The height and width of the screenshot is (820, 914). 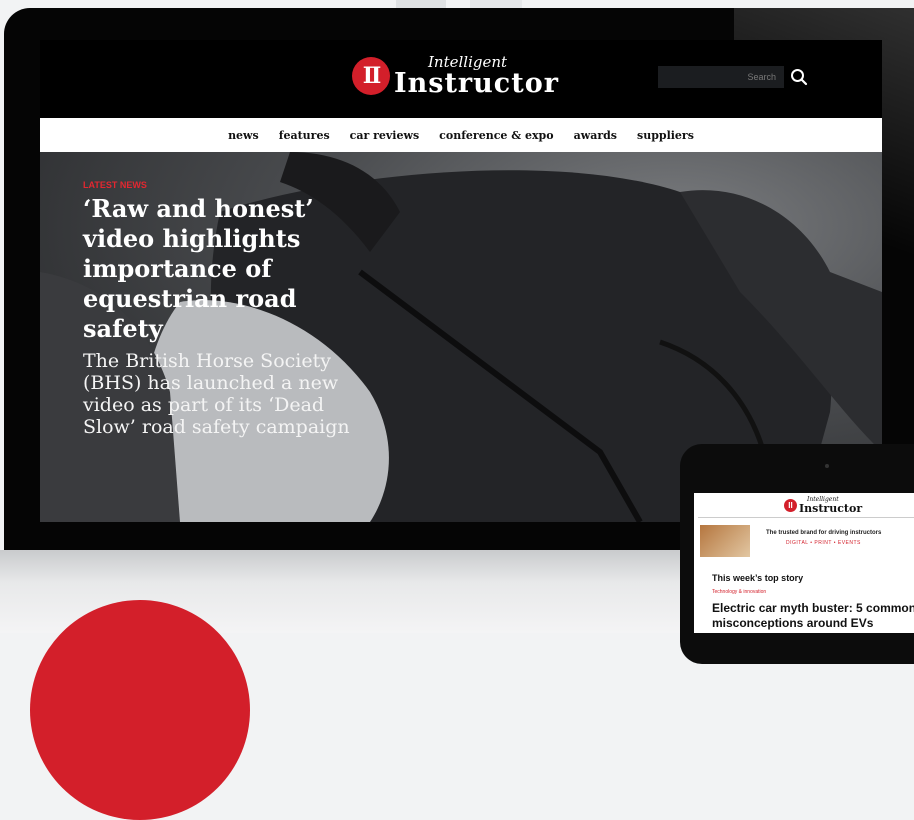 I want to click on nav-item-features: features, so click(x=304, y=135).